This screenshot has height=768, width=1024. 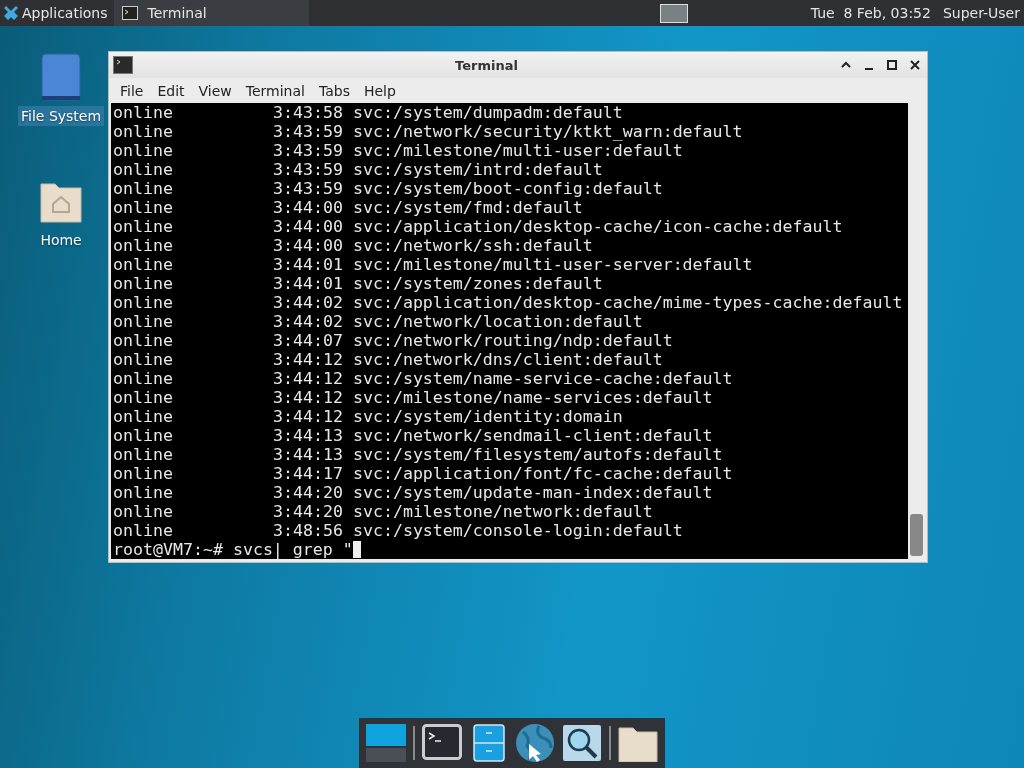 I want to click on service-name: svc:/system/boot-config:default, so click(x=507, y=188).